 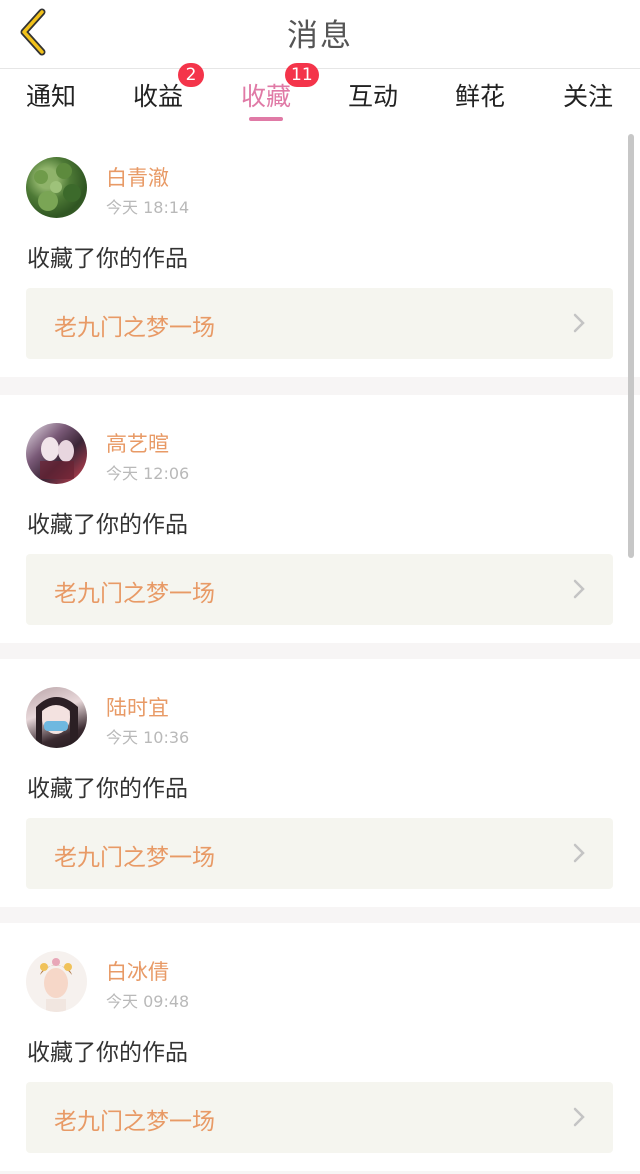 I want to click on tab-favorites: 收藏, so click(x=266, y=95).